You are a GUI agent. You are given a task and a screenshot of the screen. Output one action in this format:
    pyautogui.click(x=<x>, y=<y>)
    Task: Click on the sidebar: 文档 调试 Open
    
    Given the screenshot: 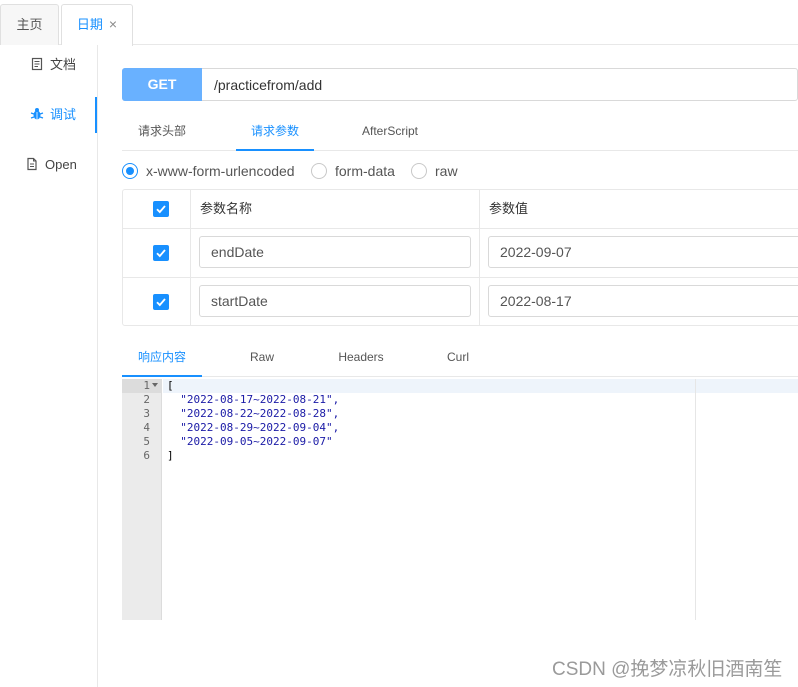 What is the action you would take?
    pyautogui.click(x=49, y=366)
    